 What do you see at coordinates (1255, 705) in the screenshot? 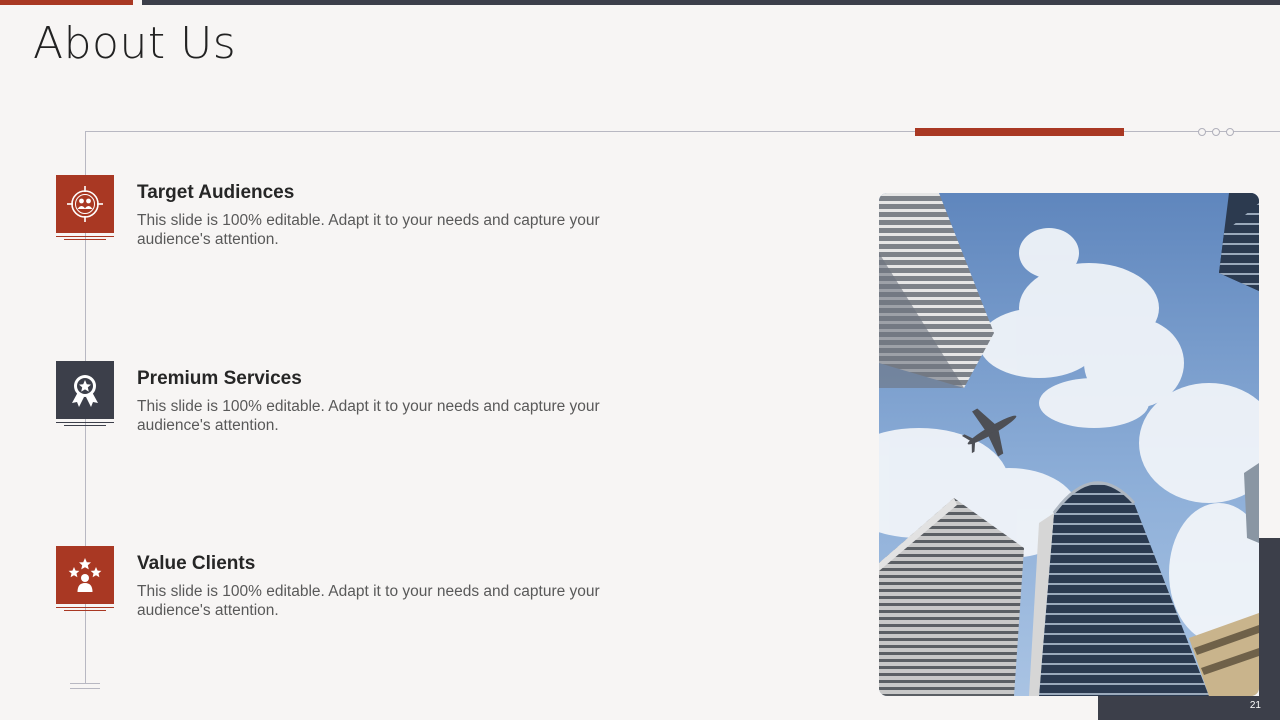
I see `page-number: 21` at bounding box center [1255, 705].